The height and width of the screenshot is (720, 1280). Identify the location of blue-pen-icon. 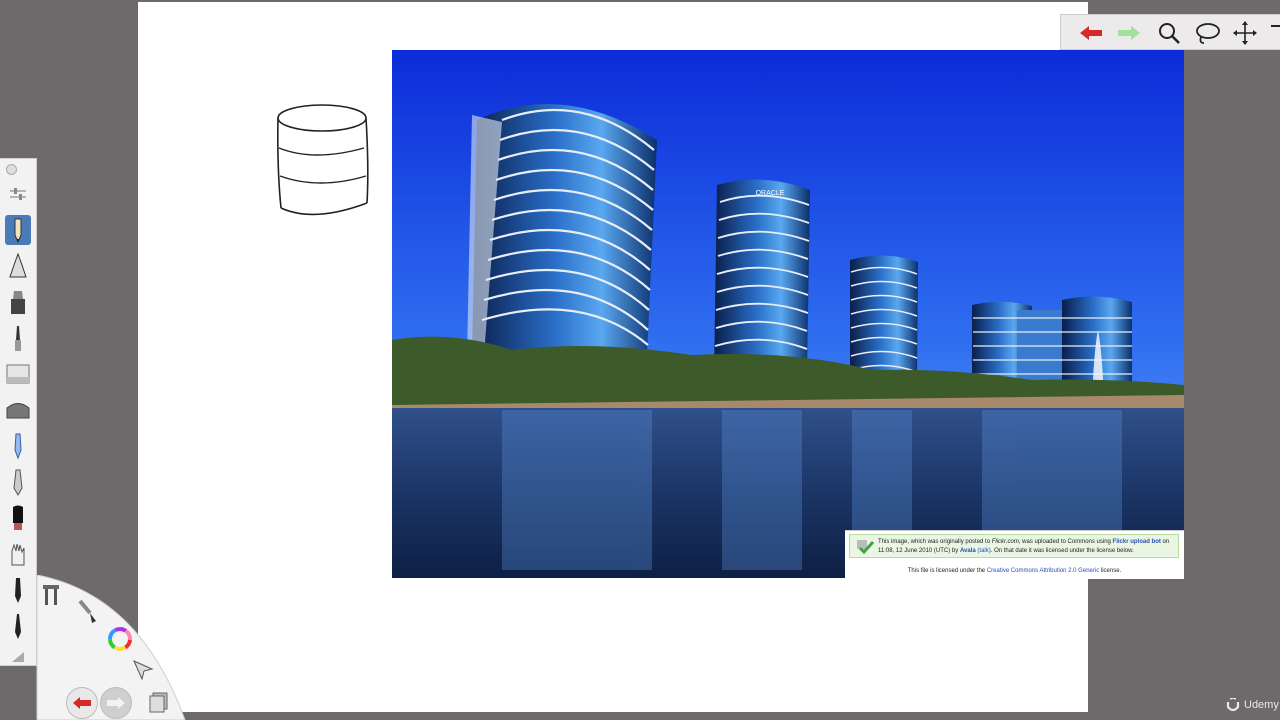
(18, 446).